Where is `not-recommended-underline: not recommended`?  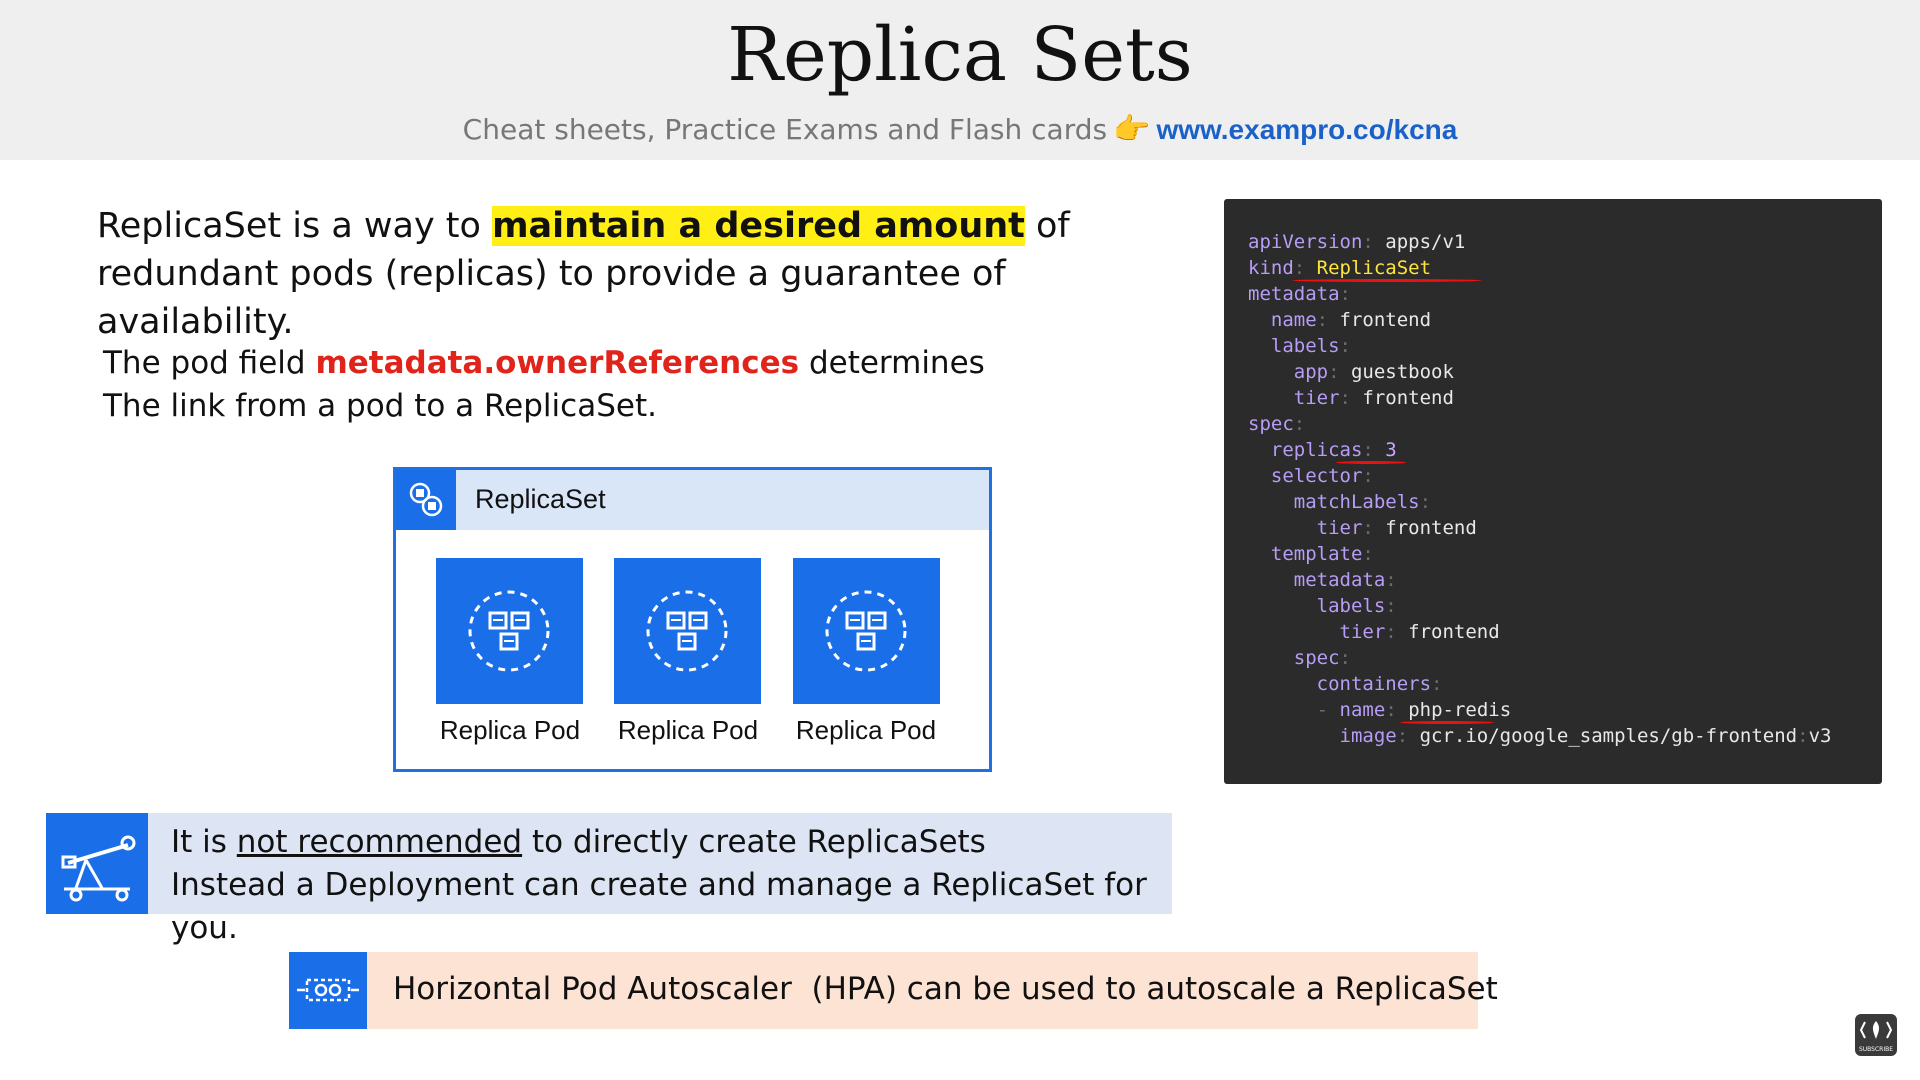 not-recommended-underline: not recommended is located at coordinates (379, 842).